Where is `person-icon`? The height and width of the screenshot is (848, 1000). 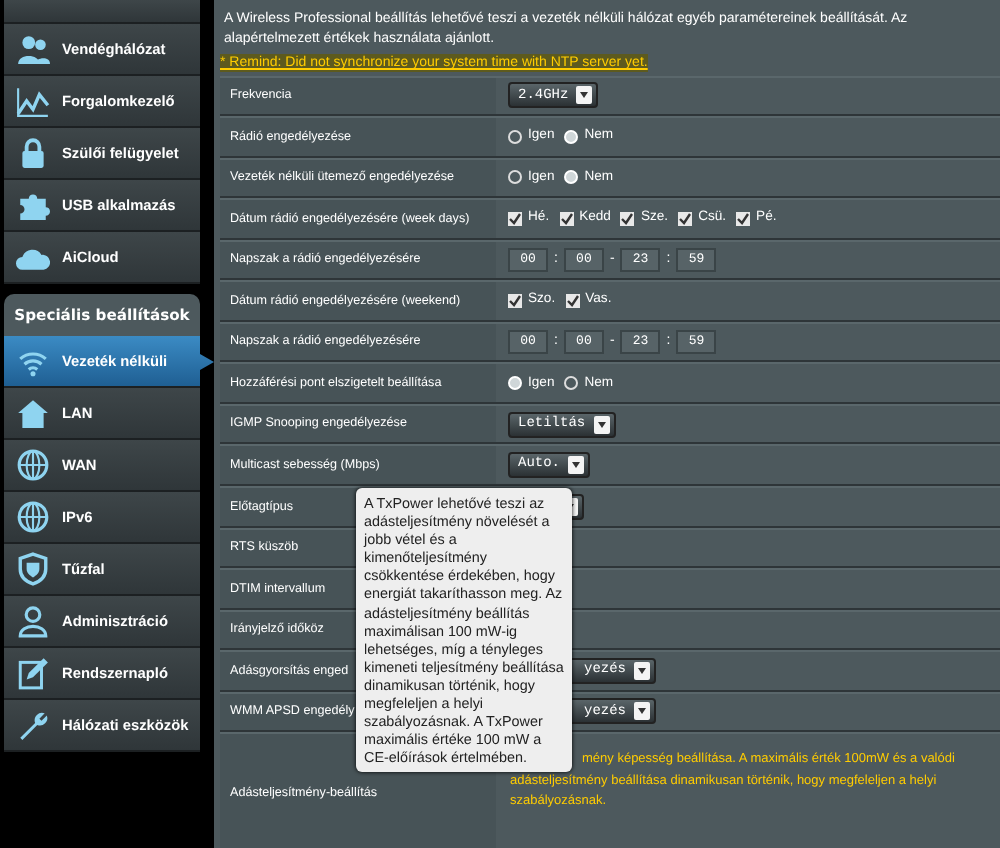 person-icon is located at coordinates (33, 621).